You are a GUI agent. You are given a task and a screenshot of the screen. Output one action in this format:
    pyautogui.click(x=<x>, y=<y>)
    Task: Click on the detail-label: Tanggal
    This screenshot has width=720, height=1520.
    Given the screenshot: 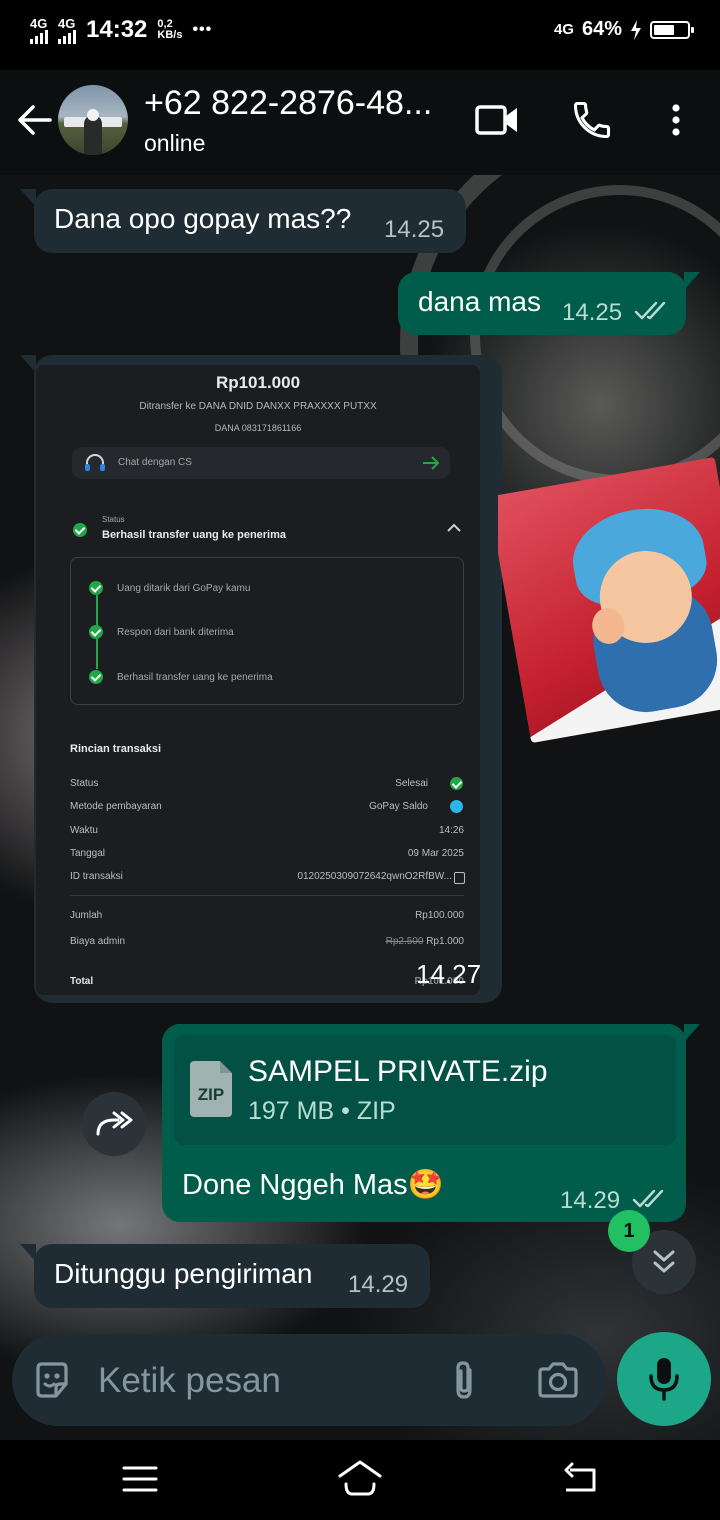 What is the action you would take?
    pyautogui.click(x=88, y=853)
    